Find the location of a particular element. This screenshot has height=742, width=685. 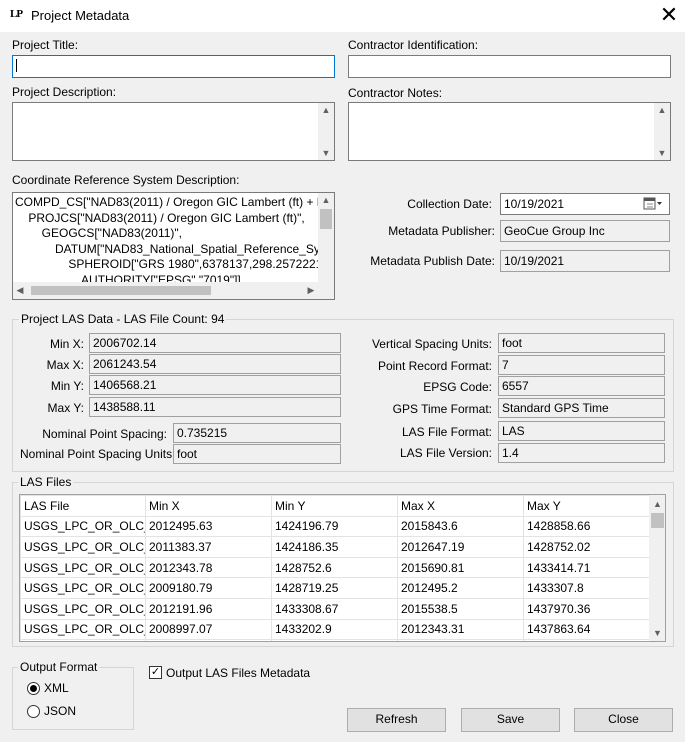

xml-radio-label: XML is located at coordinates (56, 688).